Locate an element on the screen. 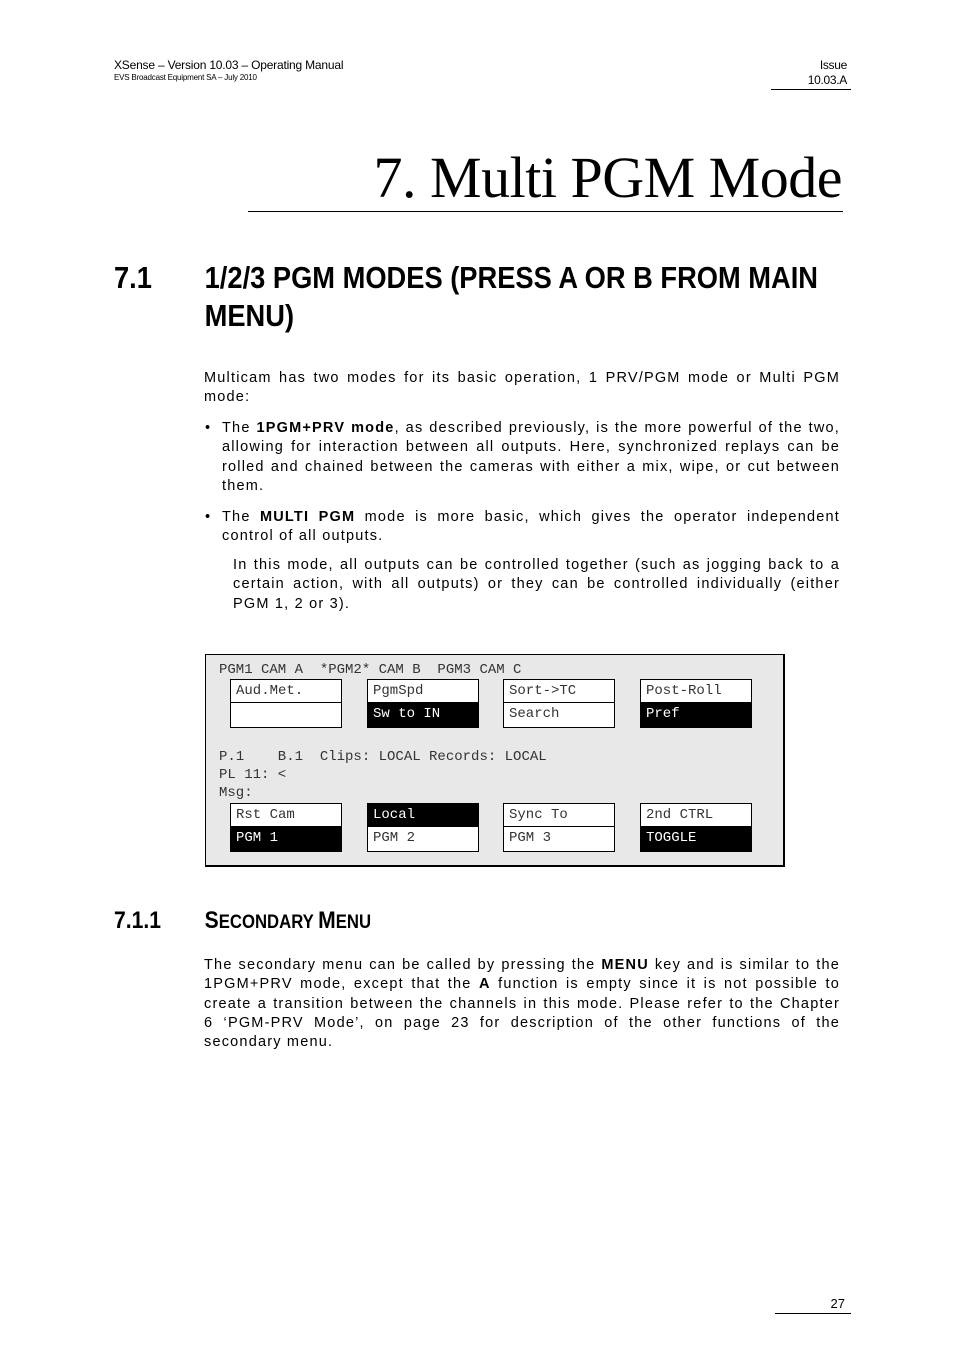 This screenshot has height=1350, width=954. key-label: 2nd CTRL is located at coordinates (696, 815).